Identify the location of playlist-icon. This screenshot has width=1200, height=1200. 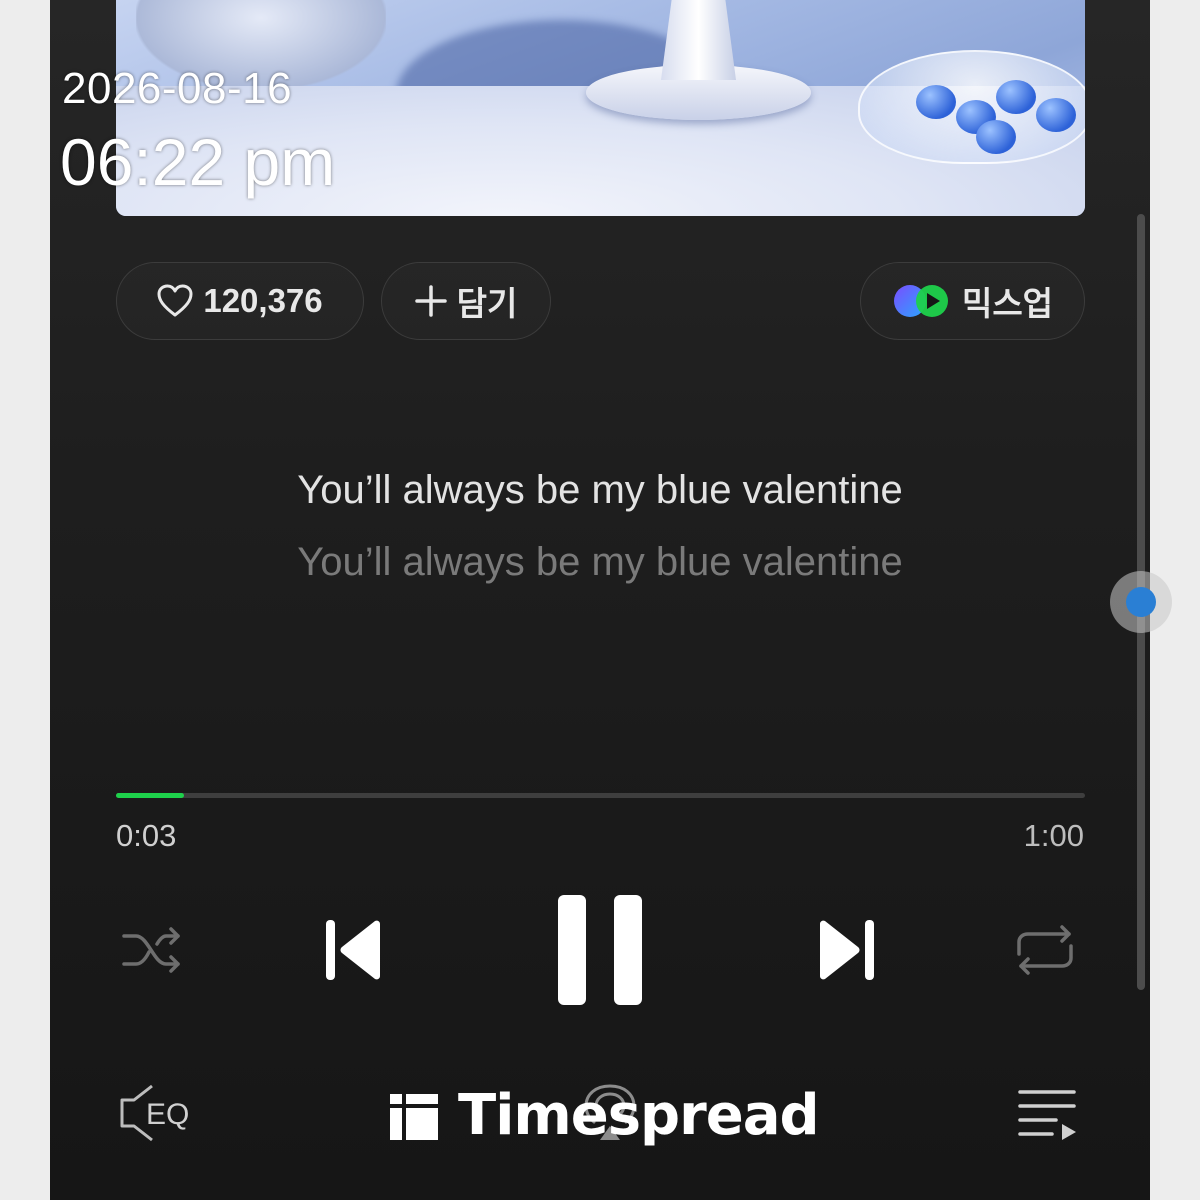
(1048, 1114).